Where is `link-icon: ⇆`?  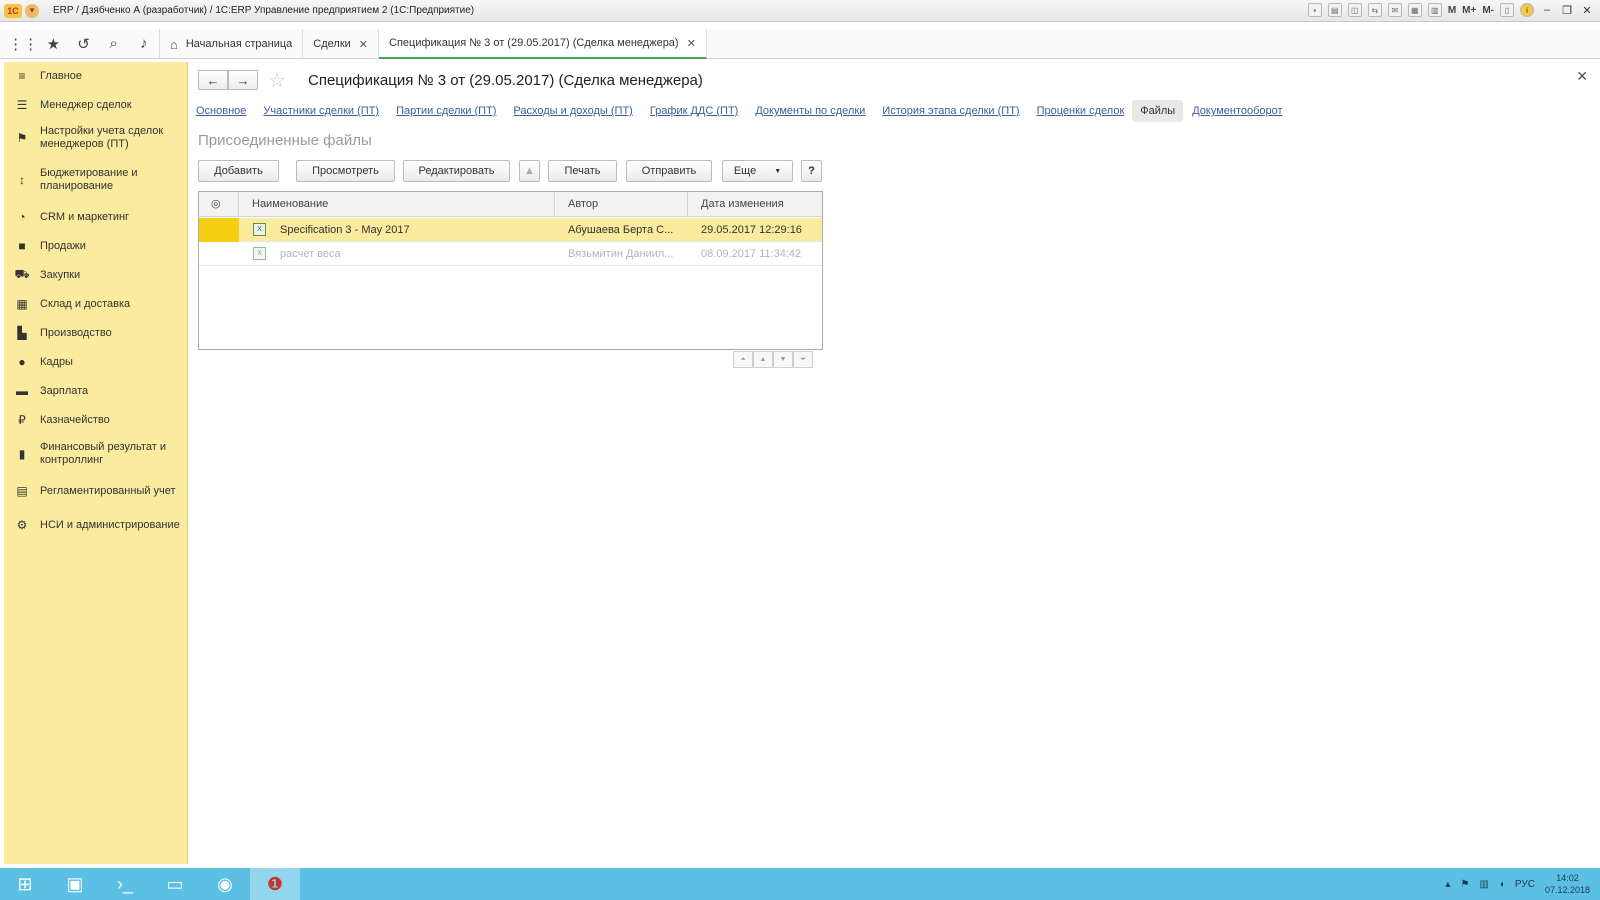
link-icon: ⇆ is located at coordinates (1374, 10).